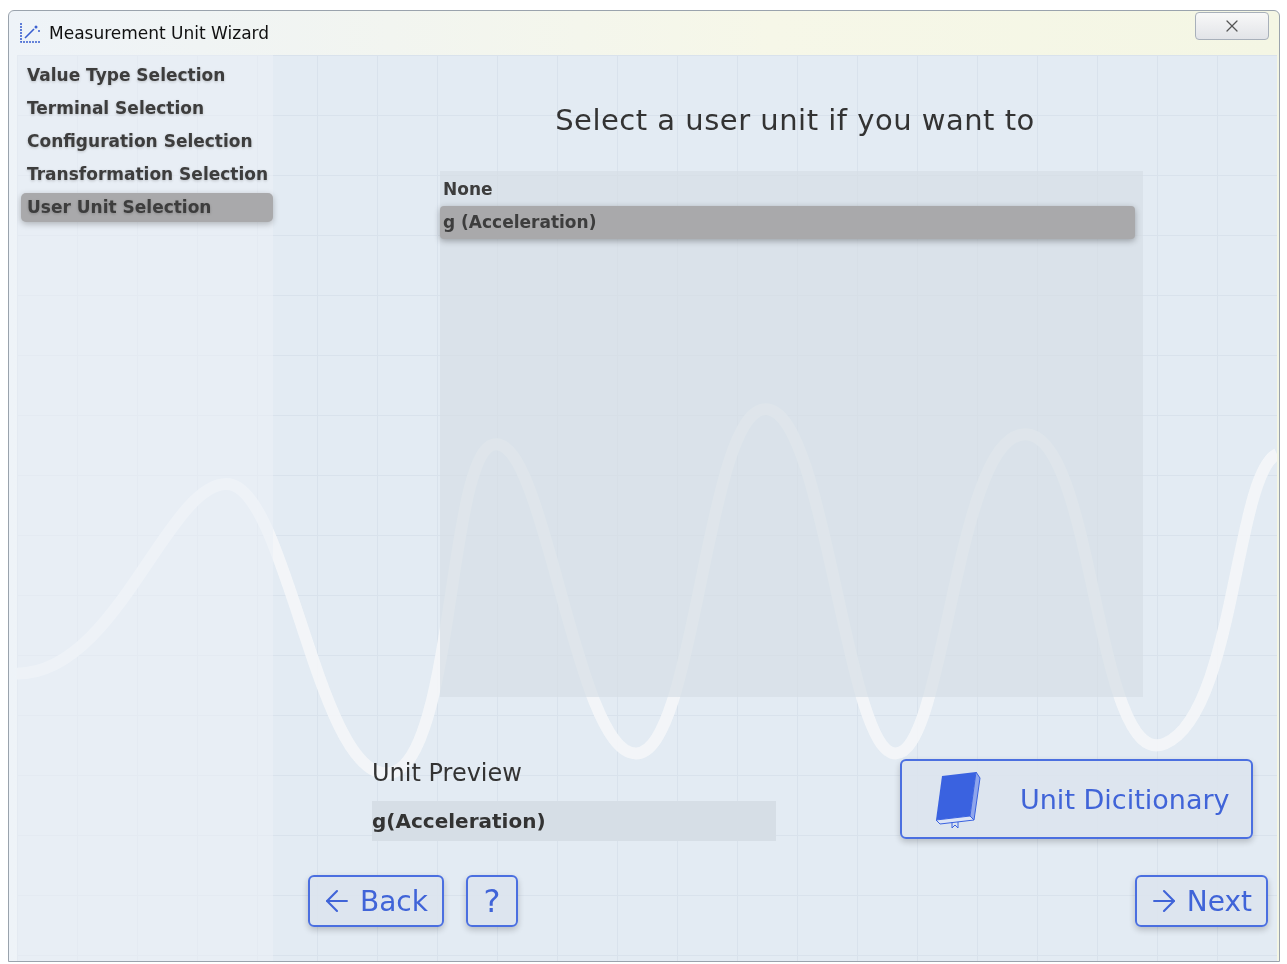  What do you see at coordinates (147, 174) in the screenshot?
I see `wizard-step: Transformation Selection` at bounding box center [147, 174].